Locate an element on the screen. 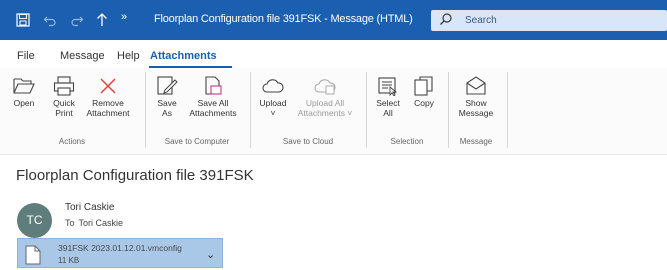 The image size is (667, 270). close-icon is located at coordinates (108, 86).